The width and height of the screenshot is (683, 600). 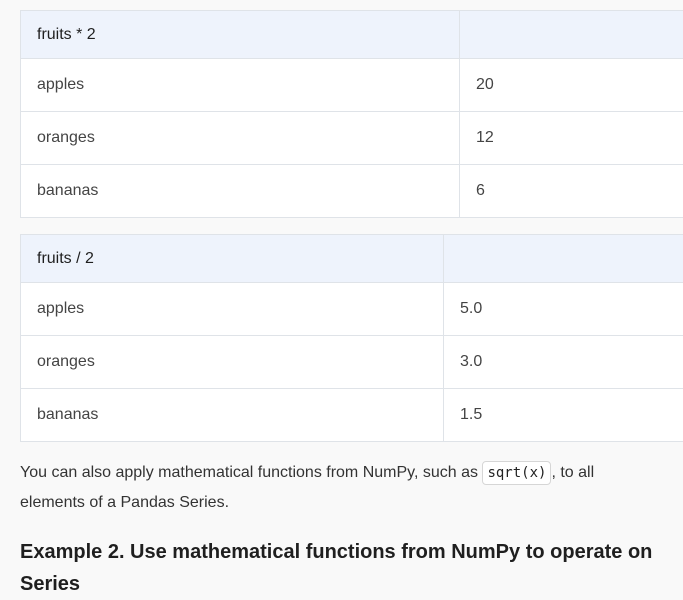 I want to click on table-row: apples 5.0, so click(x=351, y=309).